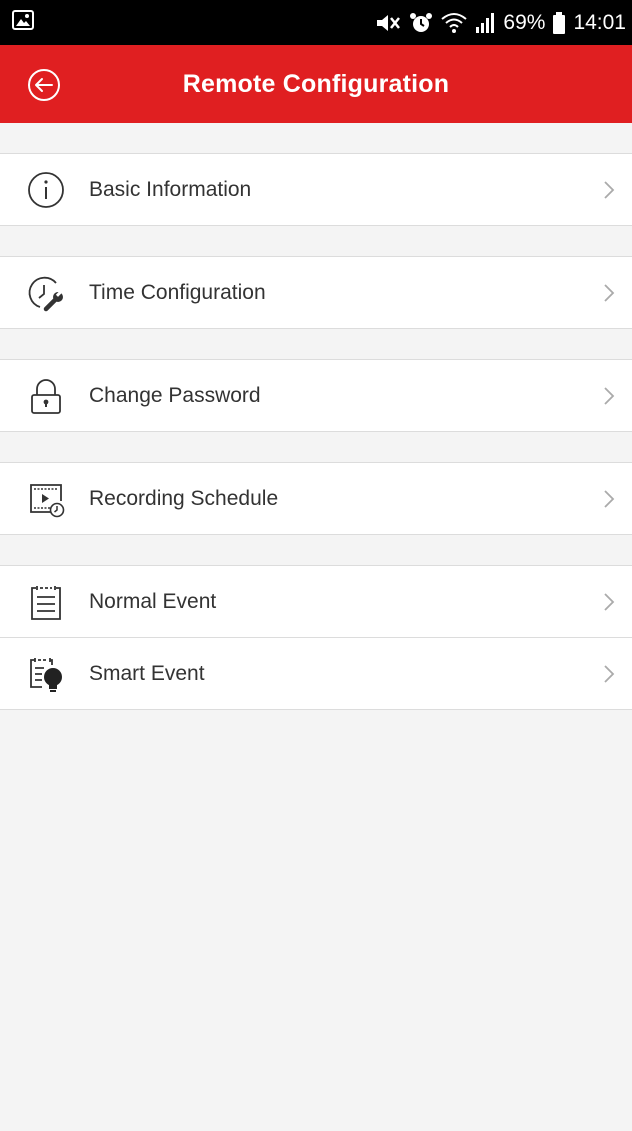 This screenshot has width=632, height=1131. Describe the element at coordinates (524, 22) in the screenshot. I see `battery-percent: 69%` at that location.